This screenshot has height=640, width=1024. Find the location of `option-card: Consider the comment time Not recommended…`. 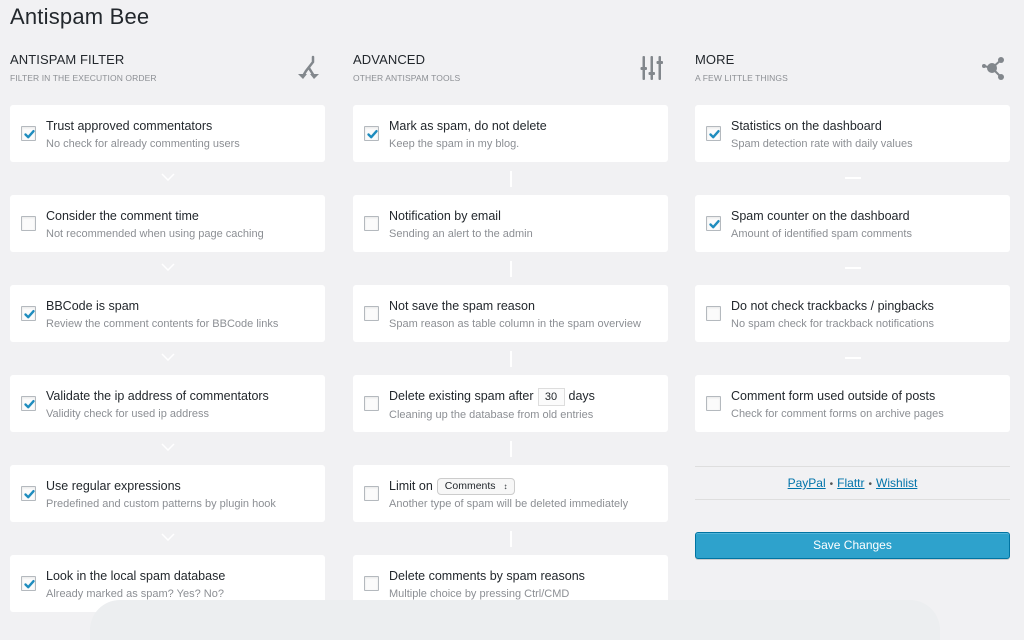

option-card: Consider the comment time Not recommended… is located at coordinates (167, 223).